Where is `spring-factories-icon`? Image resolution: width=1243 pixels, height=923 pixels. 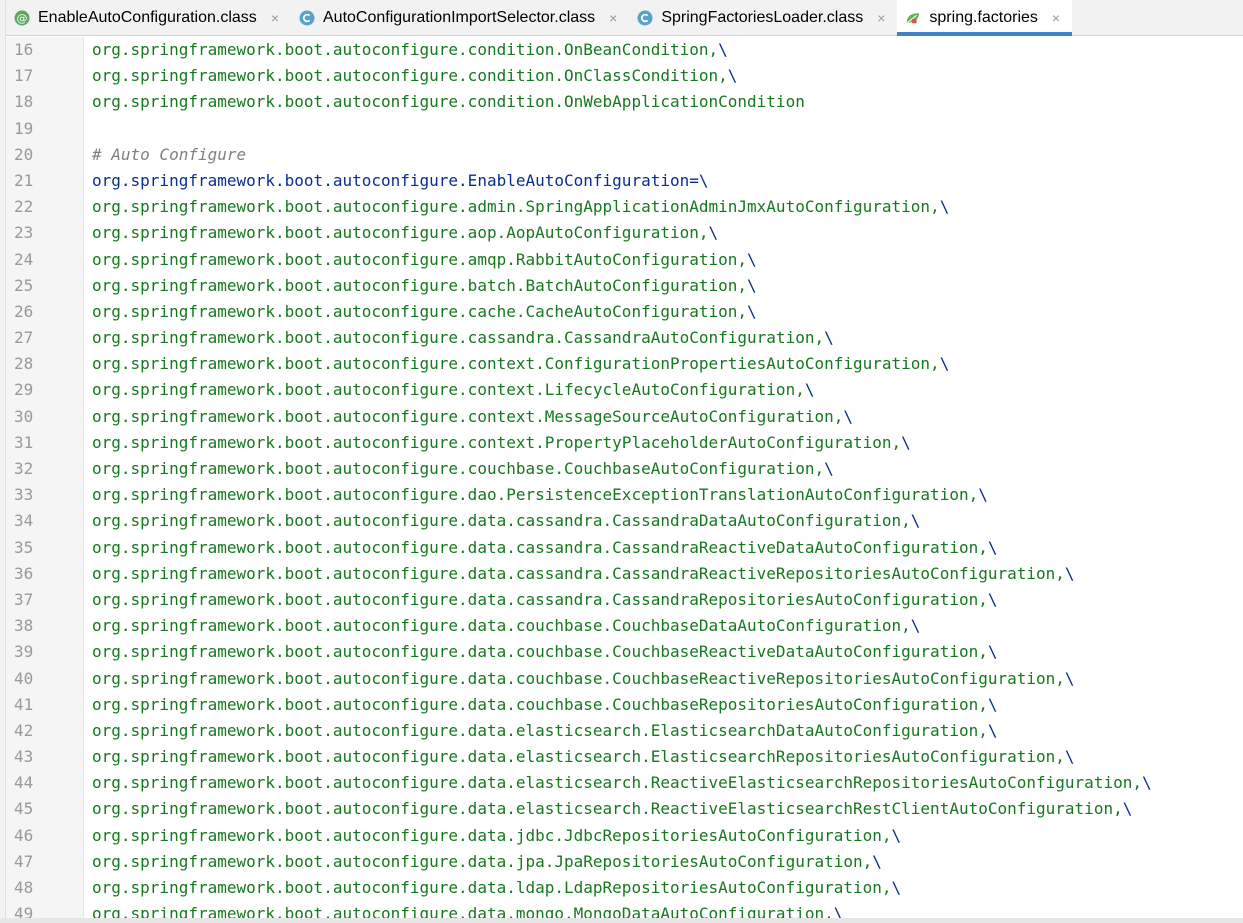
spring-factories-icon is located at coordinates (913, 18).